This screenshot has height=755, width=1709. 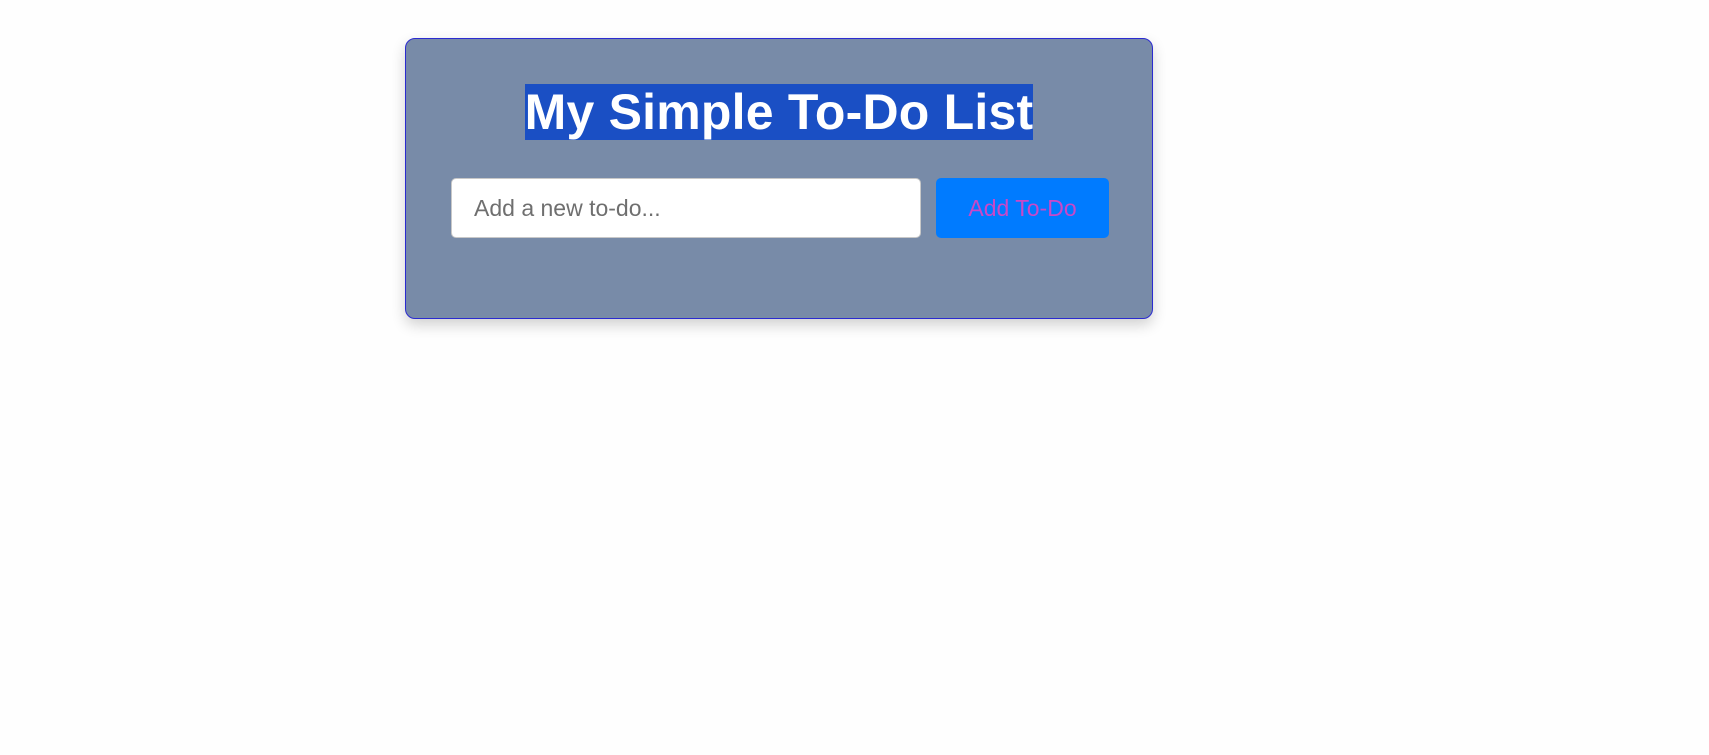 I want to click on title-container: My Simple To-Do List, so click(x=779, y=112).